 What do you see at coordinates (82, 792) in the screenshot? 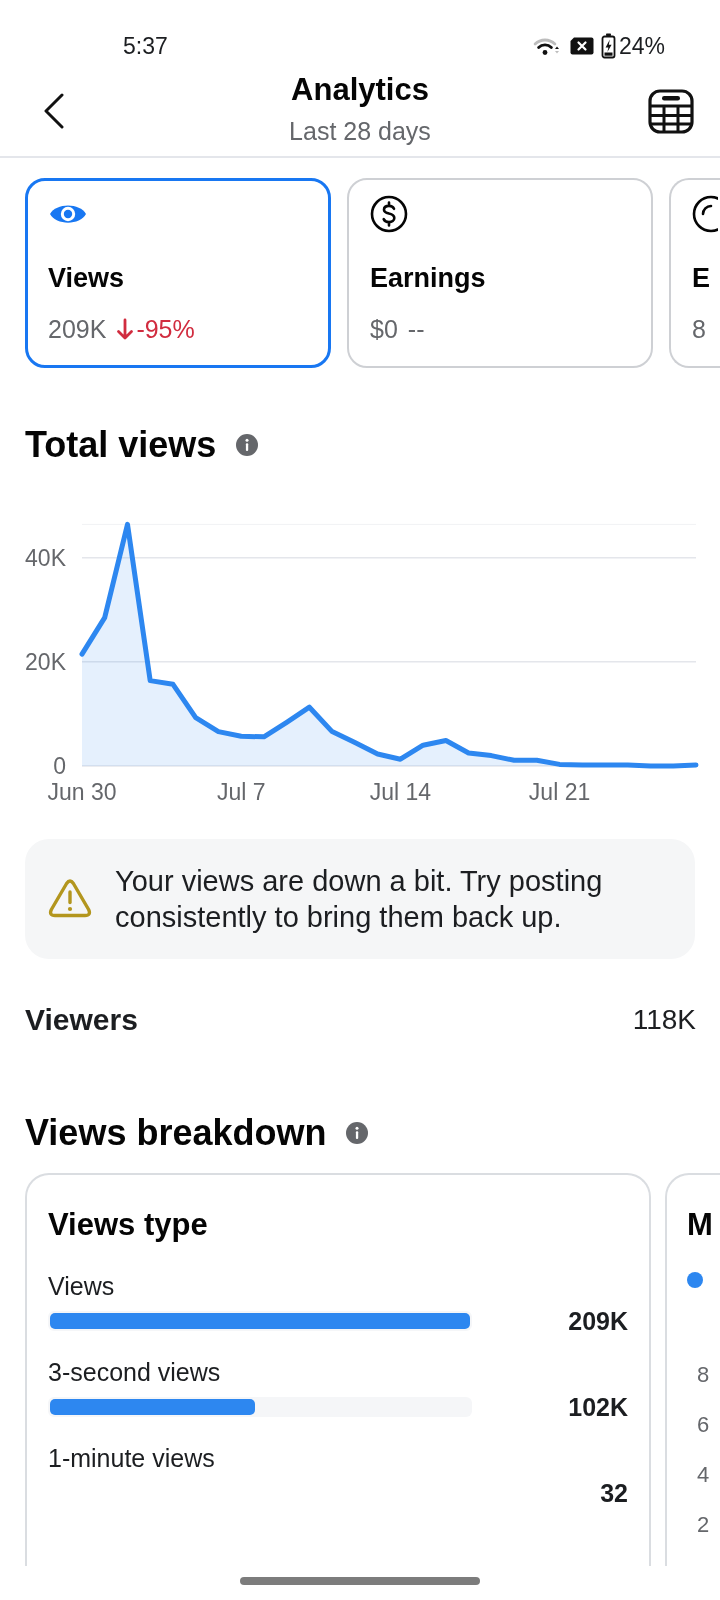
I see `axis-label: Jun 30` at bounding box center [82, 792].